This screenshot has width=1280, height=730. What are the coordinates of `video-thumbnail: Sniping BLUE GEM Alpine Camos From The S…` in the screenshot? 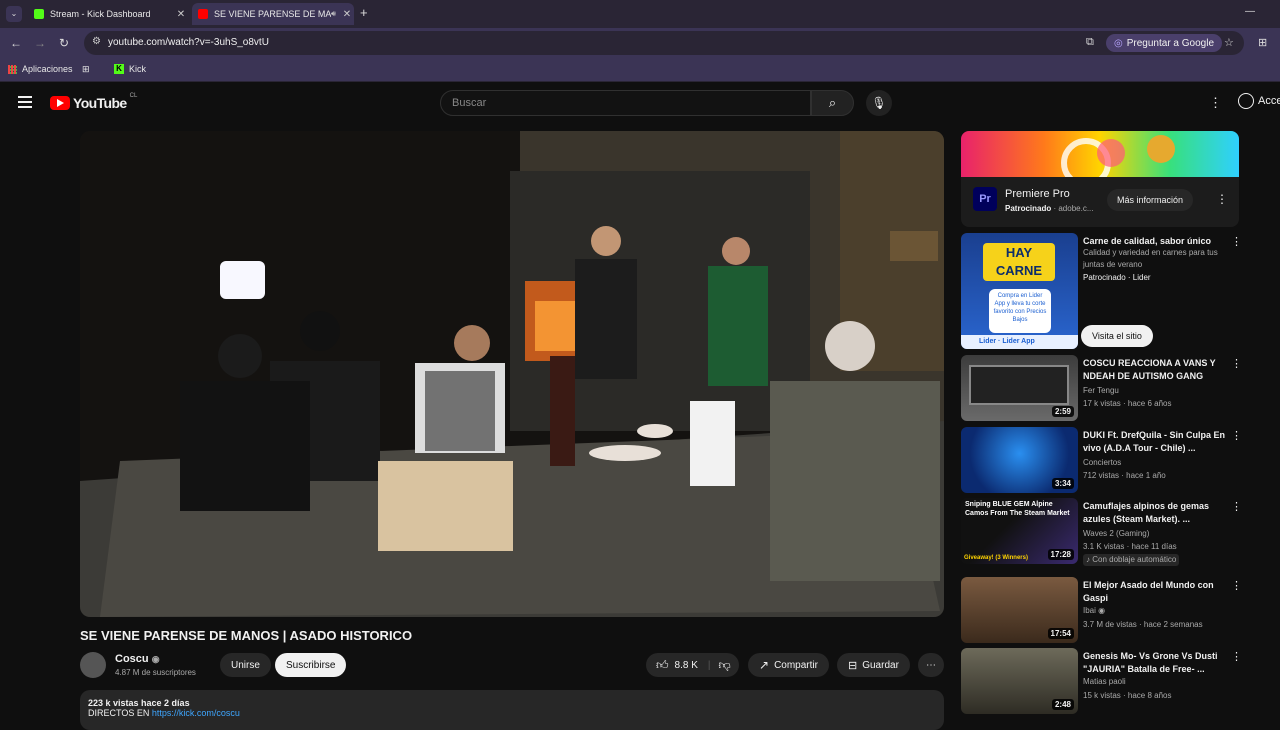 It's located at (1019, 531).